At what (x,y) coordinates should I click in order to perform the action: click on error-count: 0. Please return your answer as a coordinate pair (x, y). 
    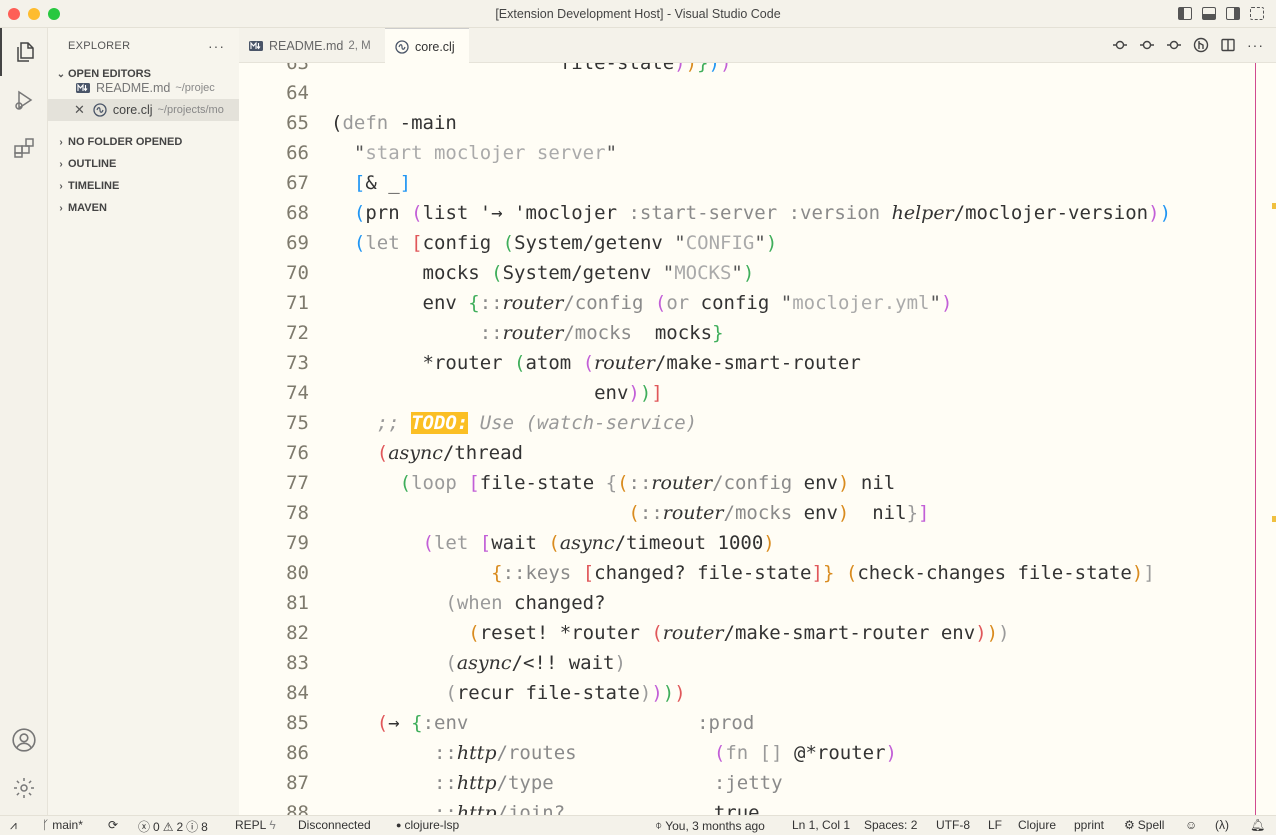
    Looking at the image, I should click on (156, 826).